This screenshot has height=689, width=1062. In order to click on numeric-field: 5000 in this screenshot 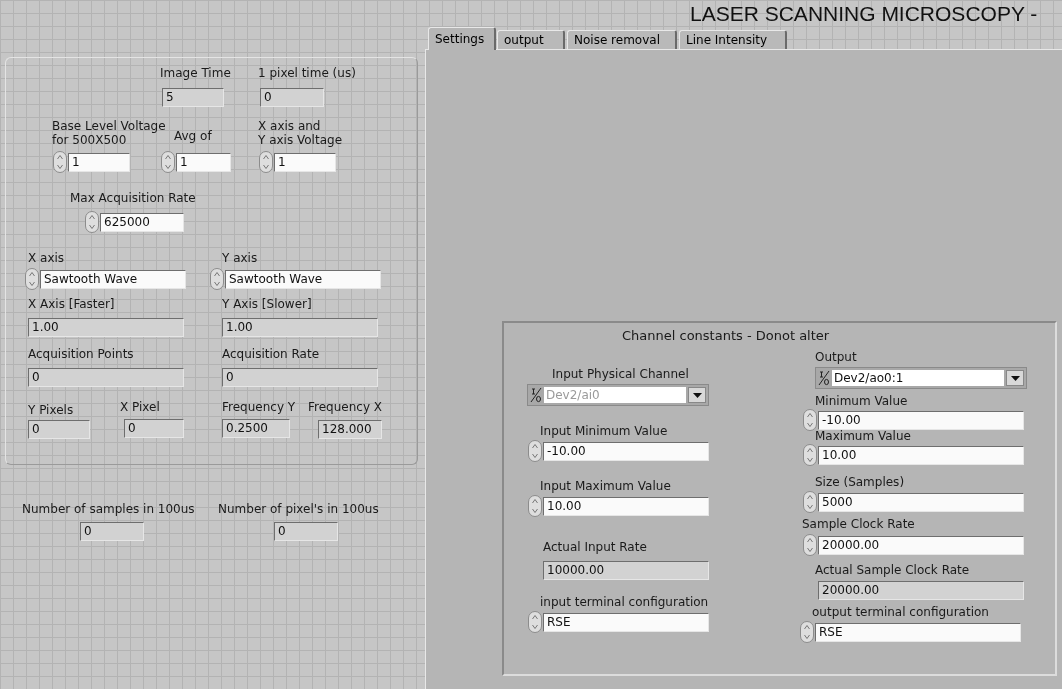, I will do `click(921, 502)`.